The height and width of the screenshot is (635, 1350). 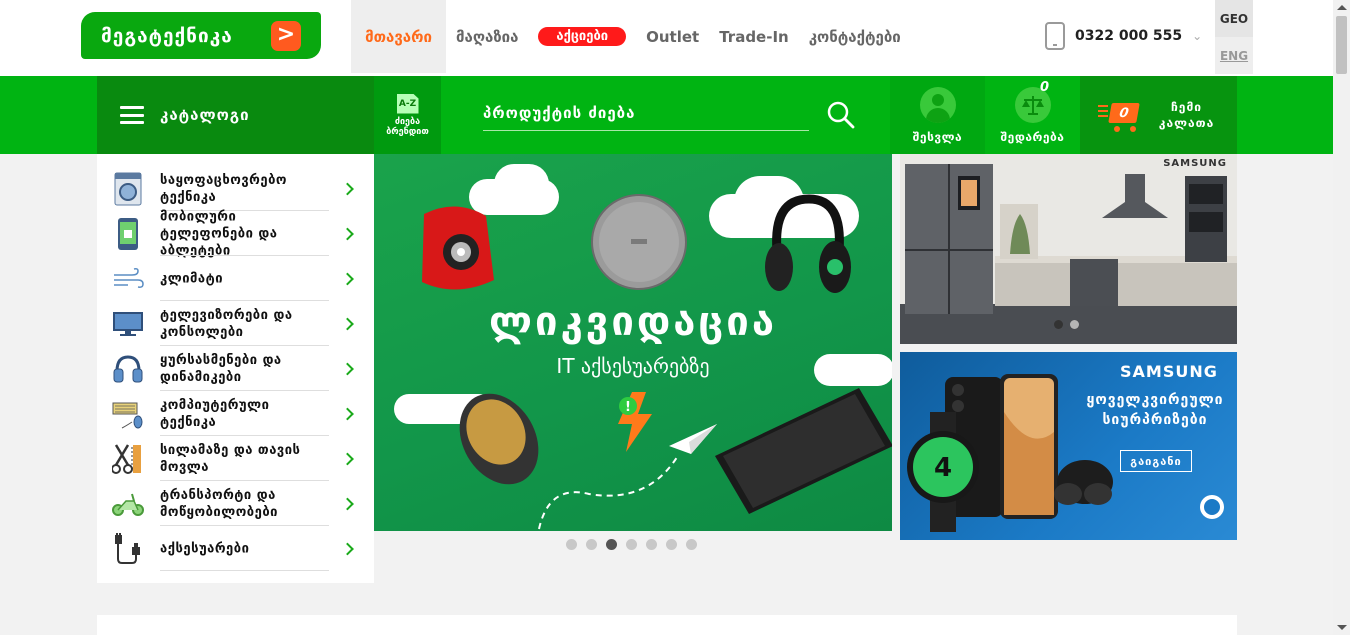 What do you see at coordinates (235, 323) in the screenshot?
I see `category-item: ტელევიზორები და კონსოლები` at bounding box center [235, 323].